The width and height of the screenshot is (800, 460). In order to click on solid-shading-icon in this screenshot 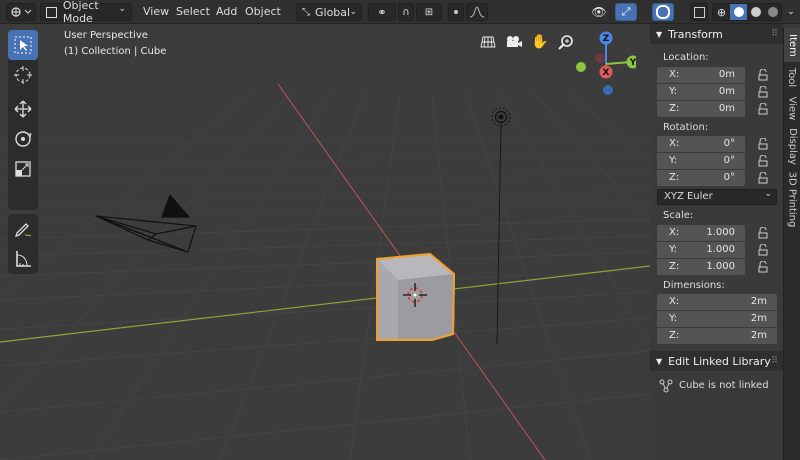, I will do `click(738, 12)`.